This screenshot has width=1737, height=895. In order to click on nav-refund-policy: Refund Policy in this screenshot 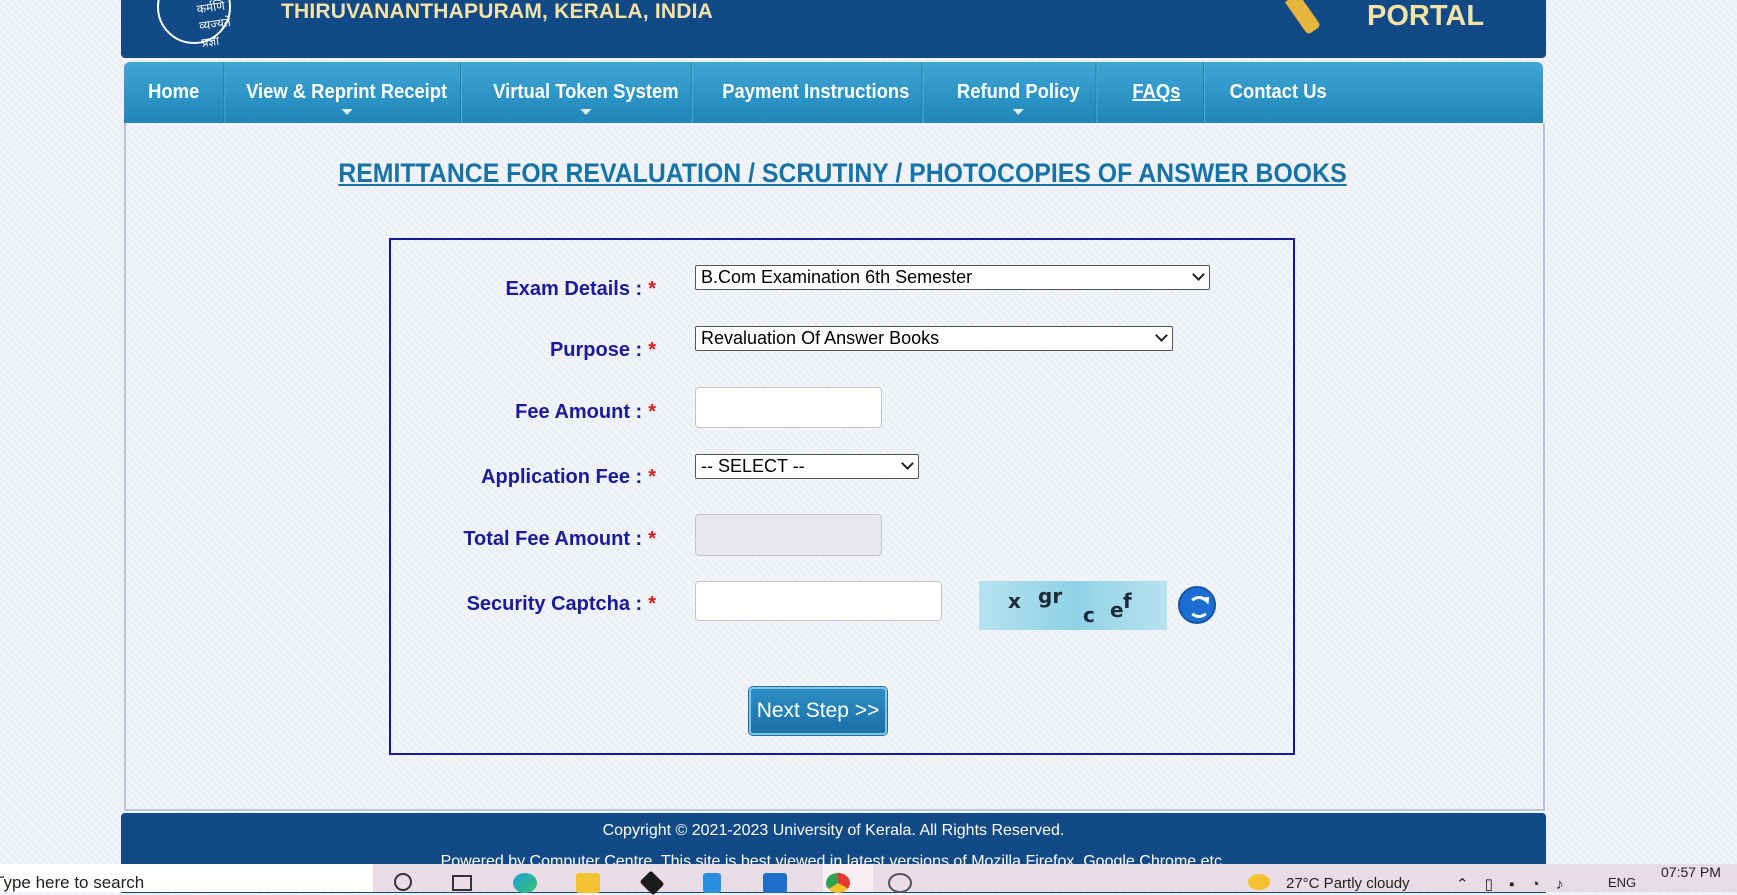, I will do `click(1019, 92)`.